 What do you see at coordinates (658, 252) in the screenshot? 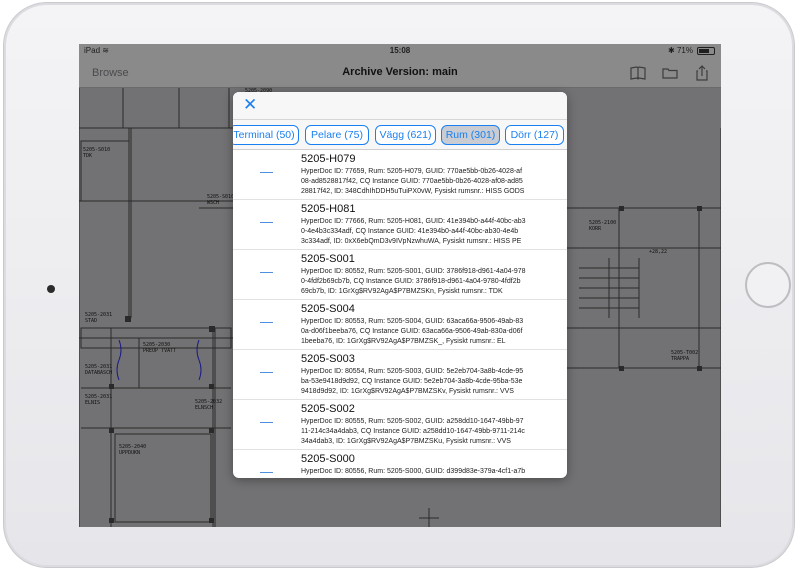
I see `plan-label: +28,22` at bounding box center [658, 252].